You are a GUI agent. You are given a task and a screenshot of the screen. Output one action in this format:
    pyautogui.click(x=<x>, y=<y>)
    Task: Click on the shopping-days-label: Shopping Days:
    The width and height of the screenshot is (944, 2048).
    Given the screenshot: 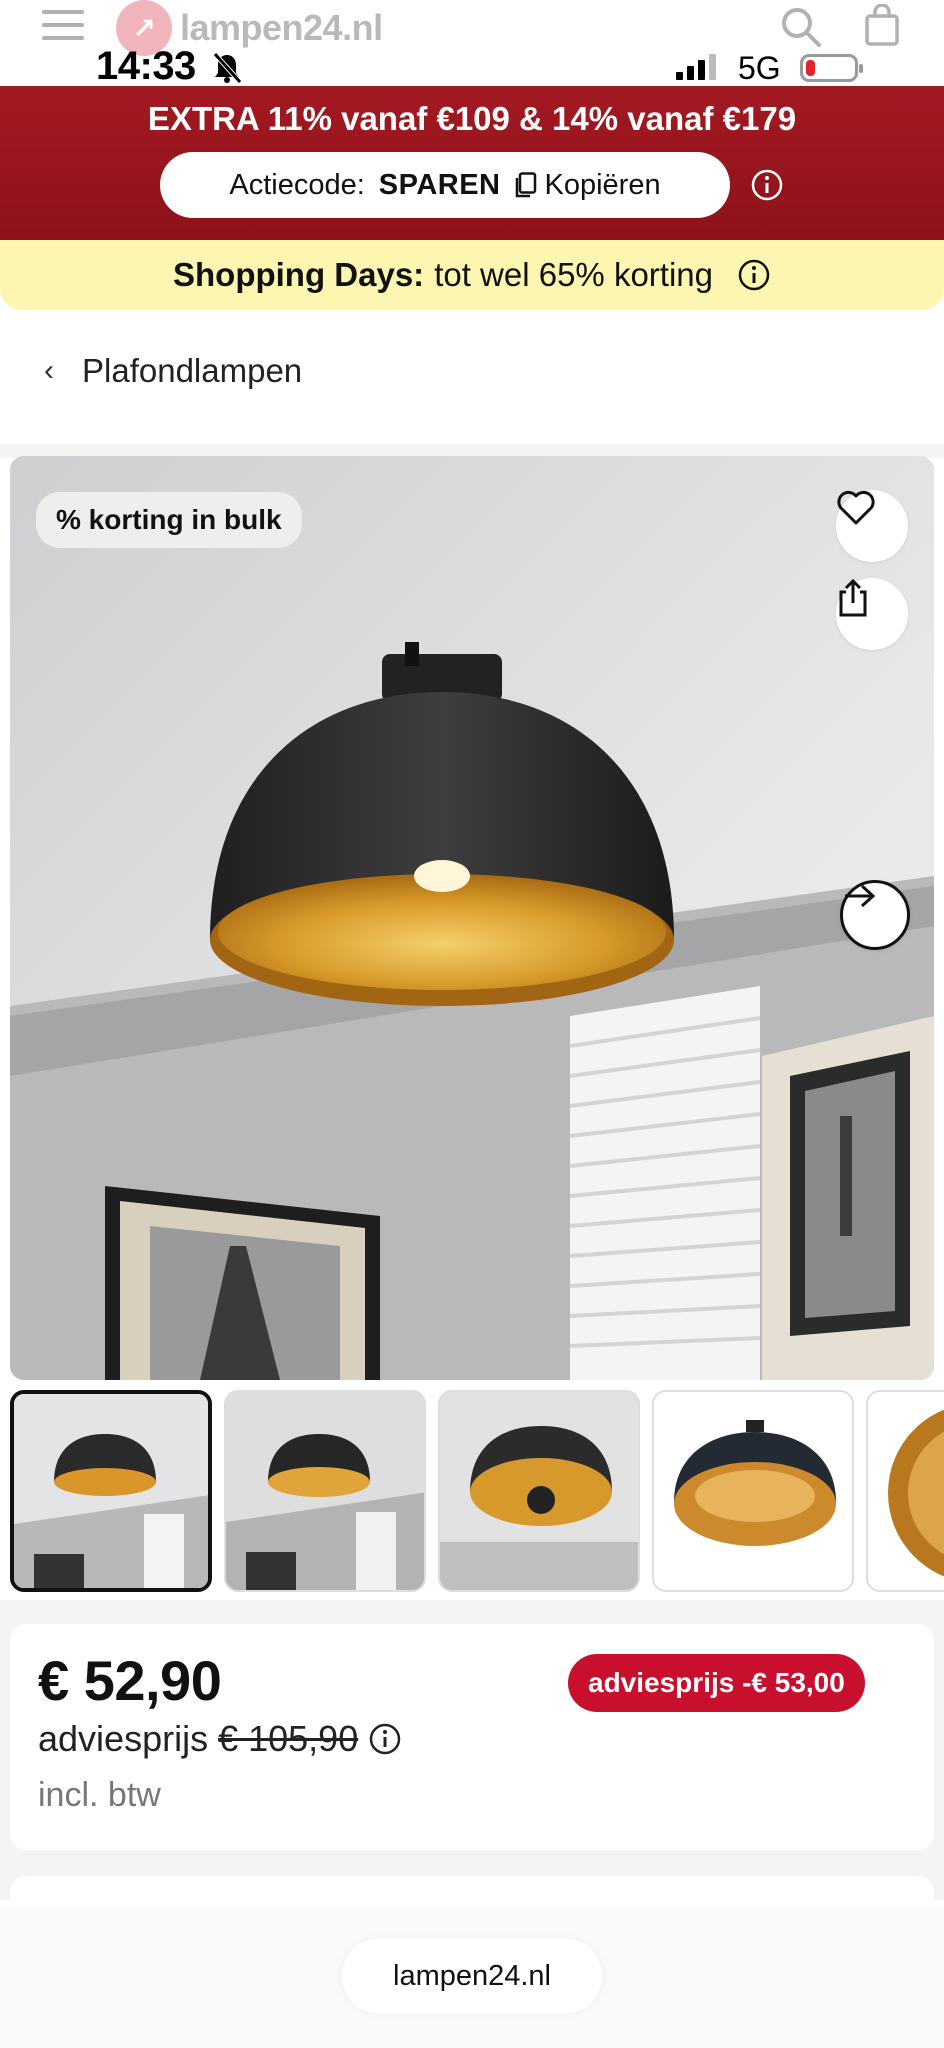 What is the action you would take?
    pyautogui.click(x=299, y=274)
    